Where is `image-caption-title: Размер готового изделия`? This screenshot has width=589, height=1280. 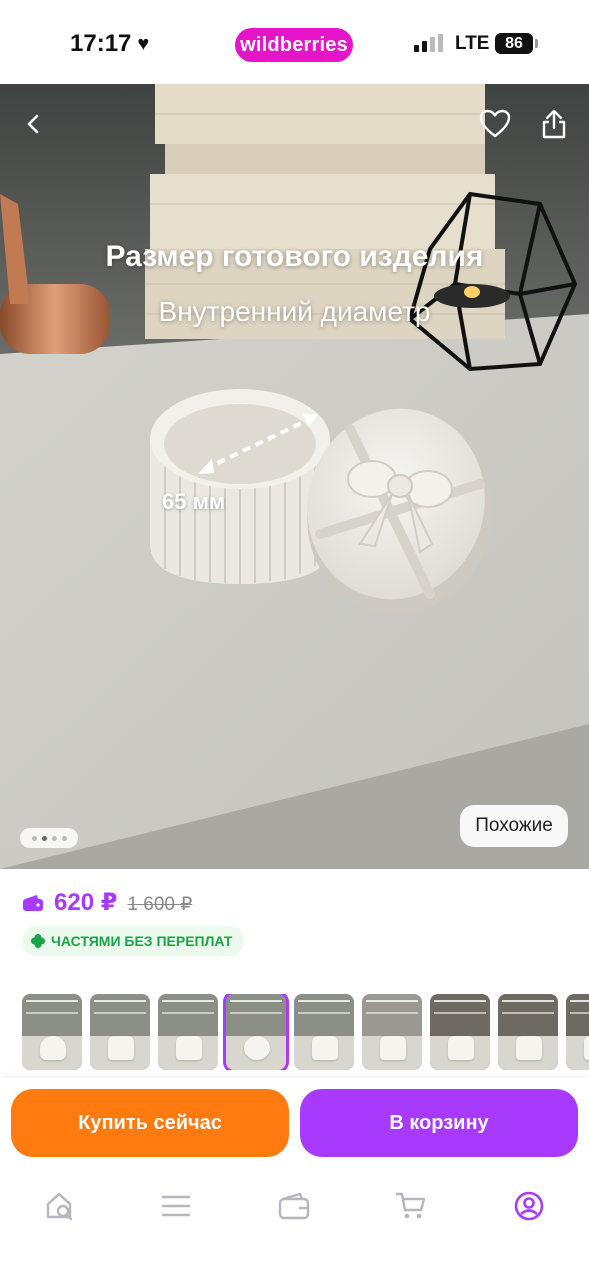
image-caption-title: Размер готового изделия is located at coordinates (294, 256).